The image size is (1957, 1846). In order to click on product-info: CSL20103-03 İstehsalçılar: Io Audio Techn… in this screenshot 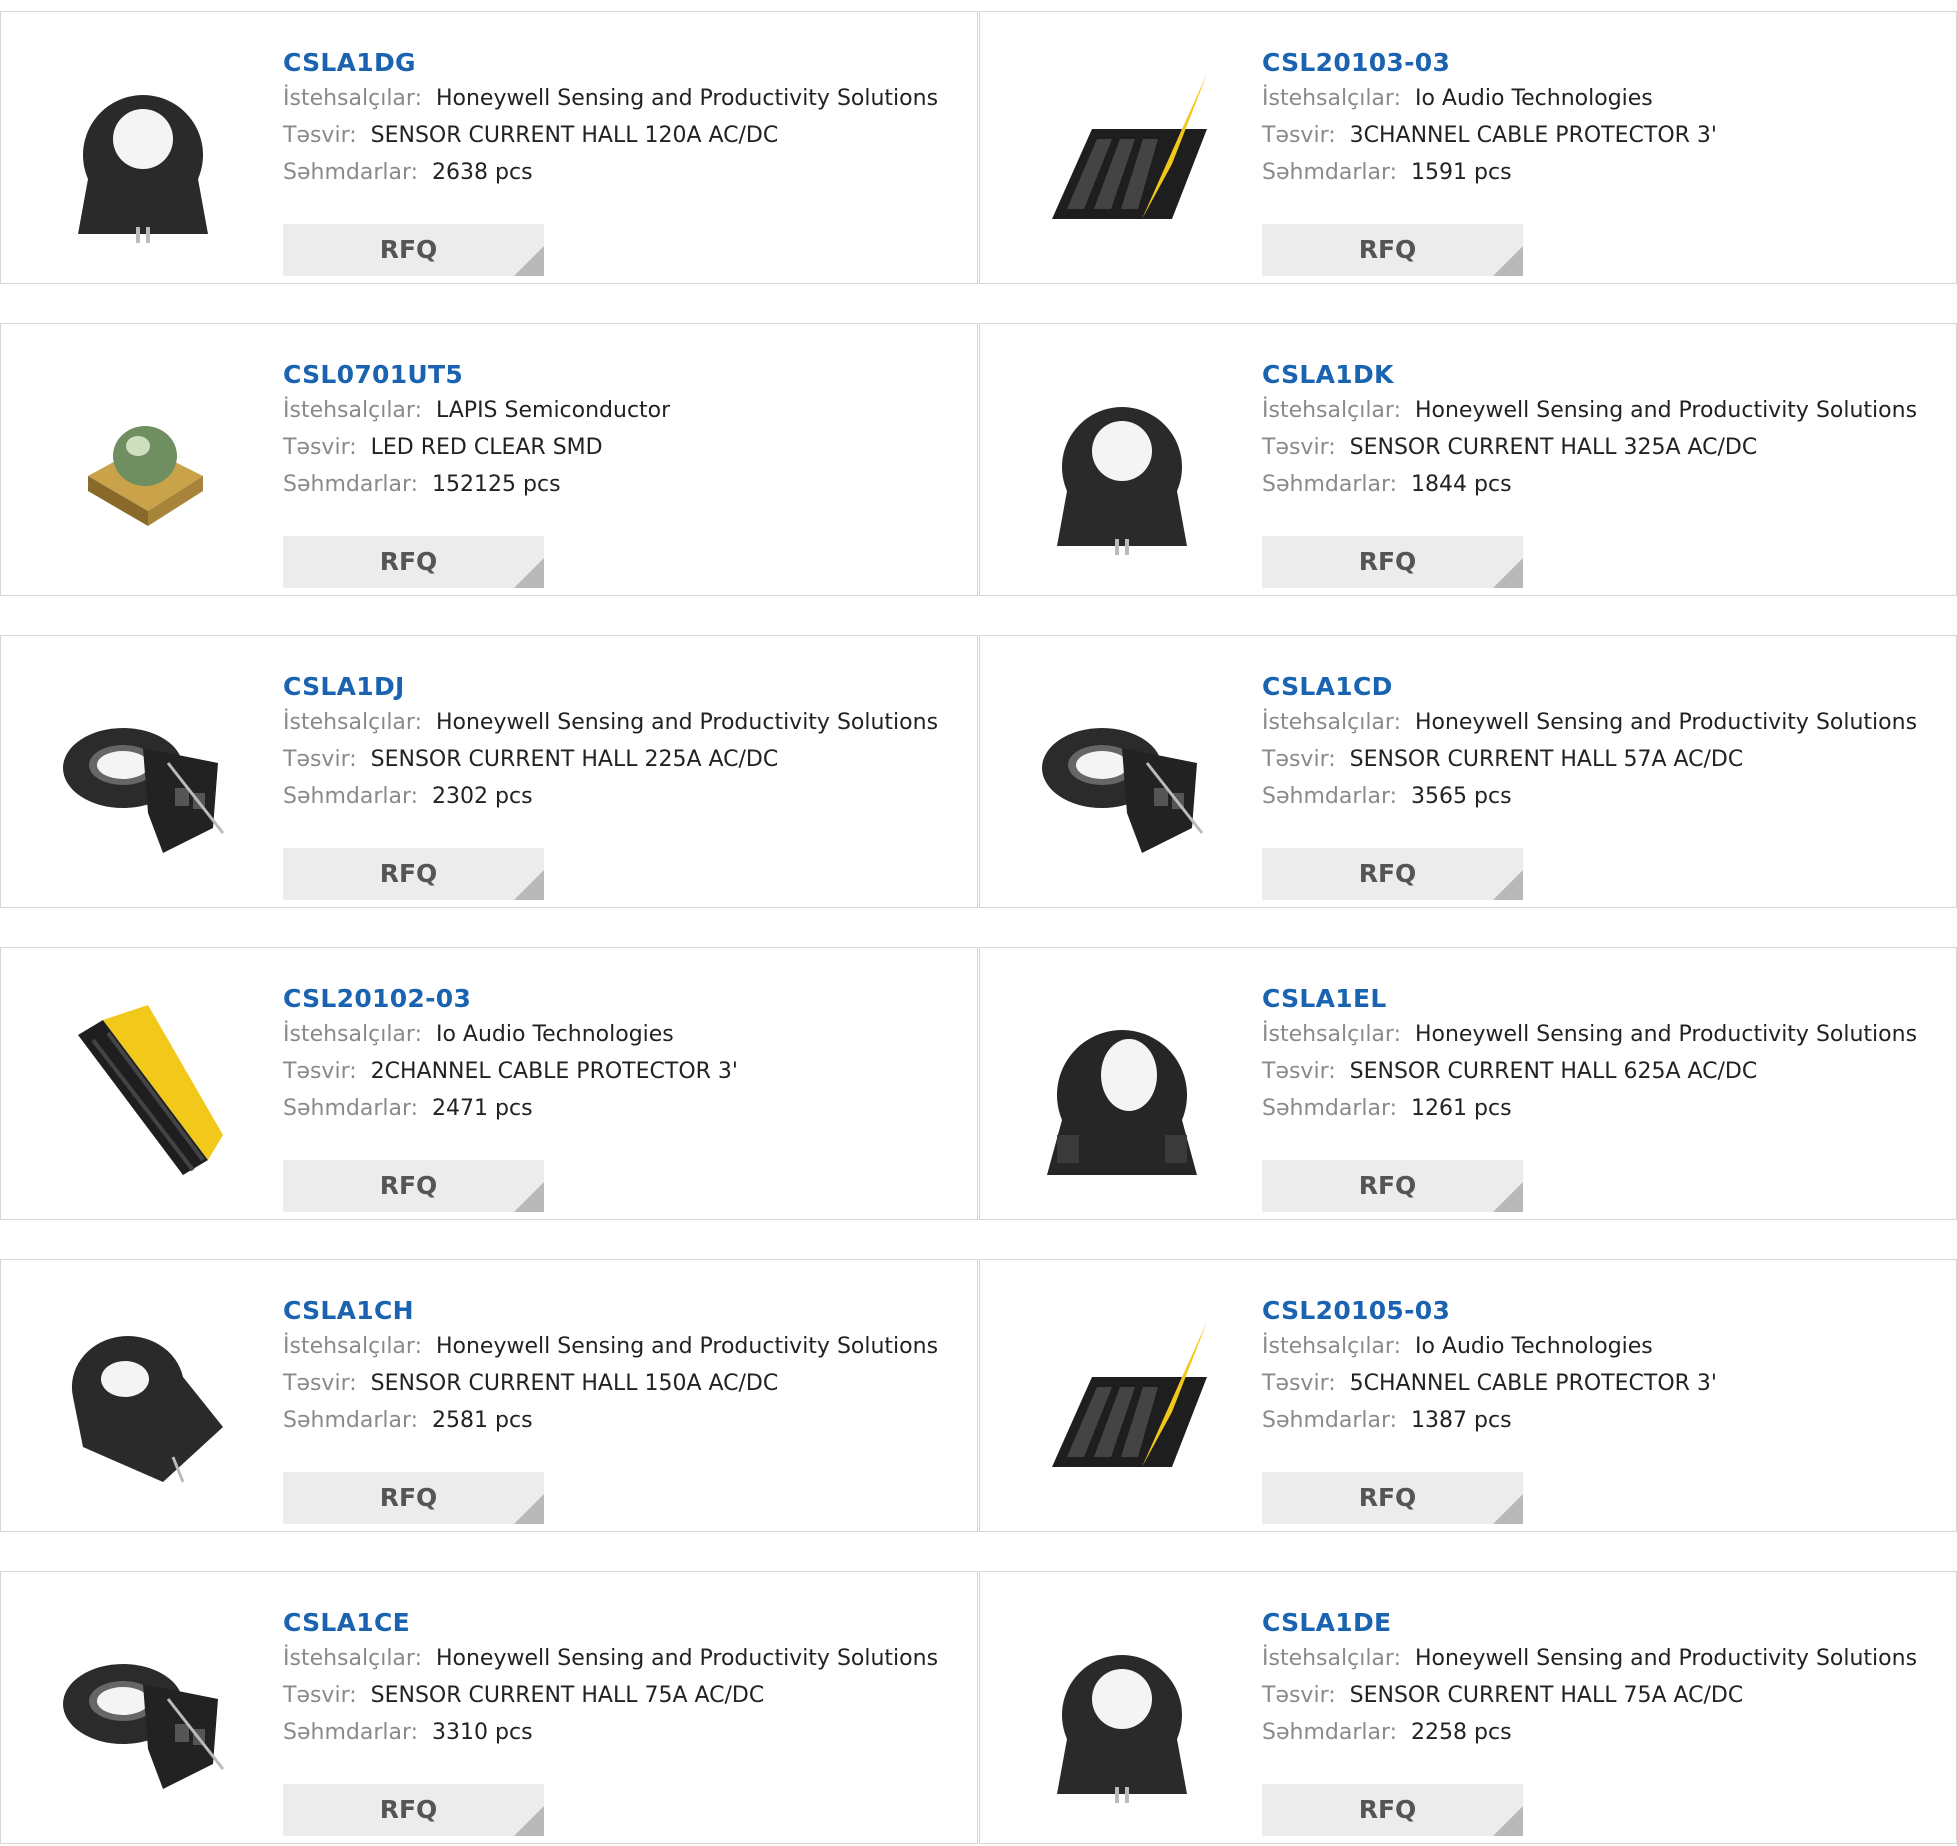, I will do `click(1602, 161)`.